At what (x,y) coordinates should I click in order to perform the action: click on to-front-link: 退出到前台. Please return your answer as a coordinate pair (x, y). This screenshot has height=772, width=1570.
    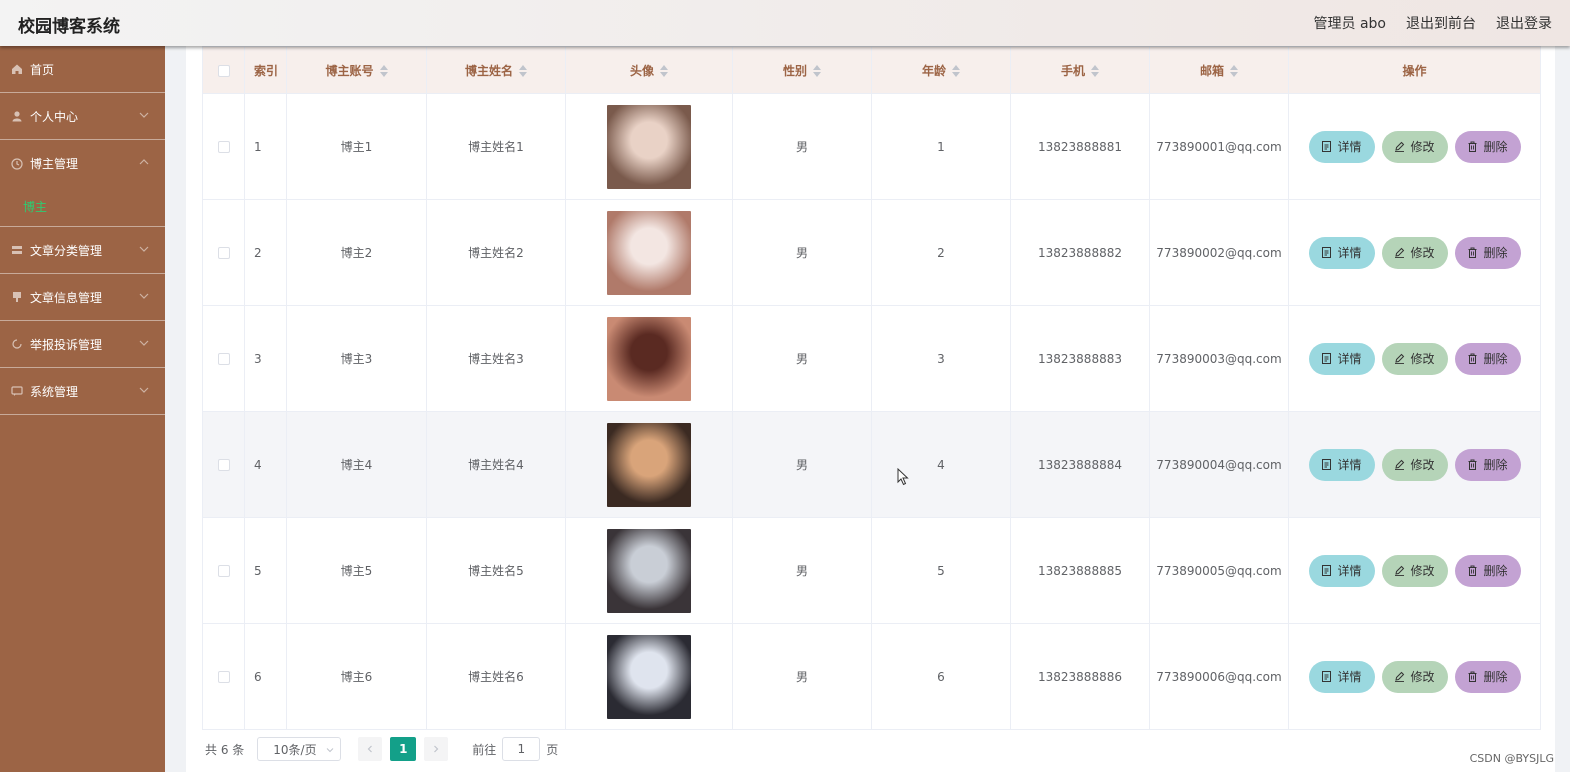
    Looking at the image, I should click on (1441, 23).